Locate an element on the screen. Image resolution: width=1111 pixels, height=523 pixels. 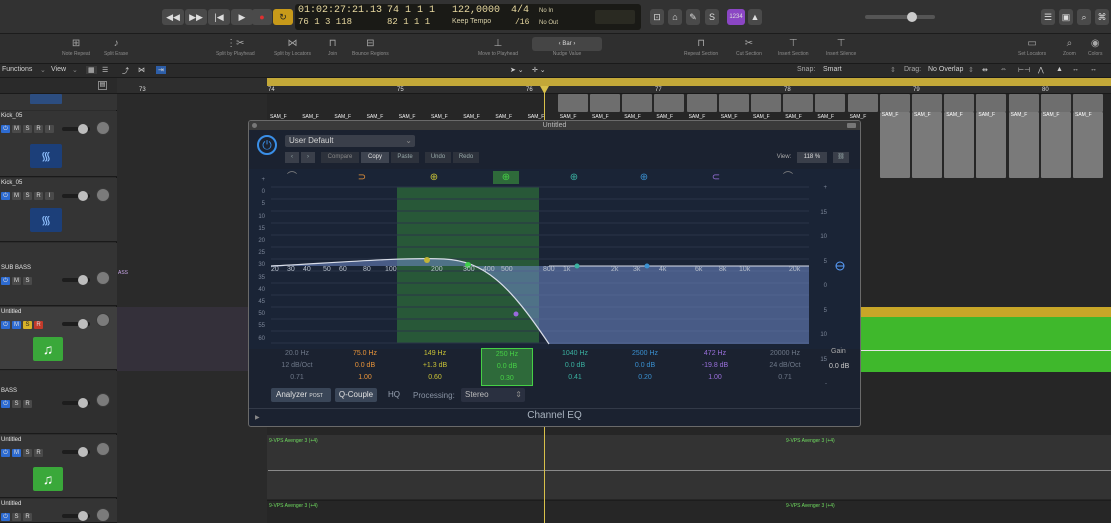
horizontal-zoom-in-icon: ↔ is located at coordinates (1093, 69).